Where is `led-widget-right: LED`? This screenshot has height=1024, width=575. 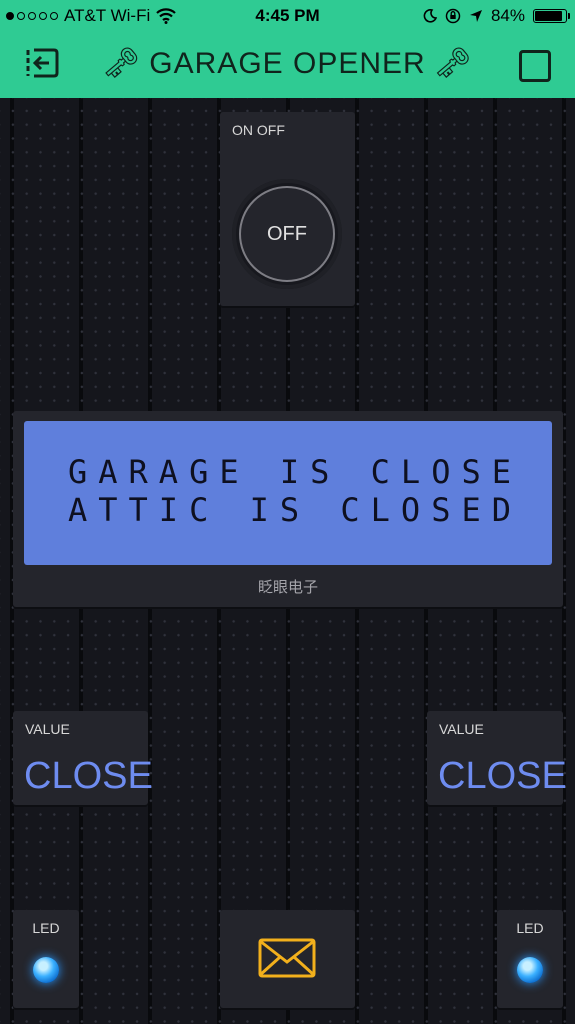 led-widget-right: LED is located at coordinates (530, 959).